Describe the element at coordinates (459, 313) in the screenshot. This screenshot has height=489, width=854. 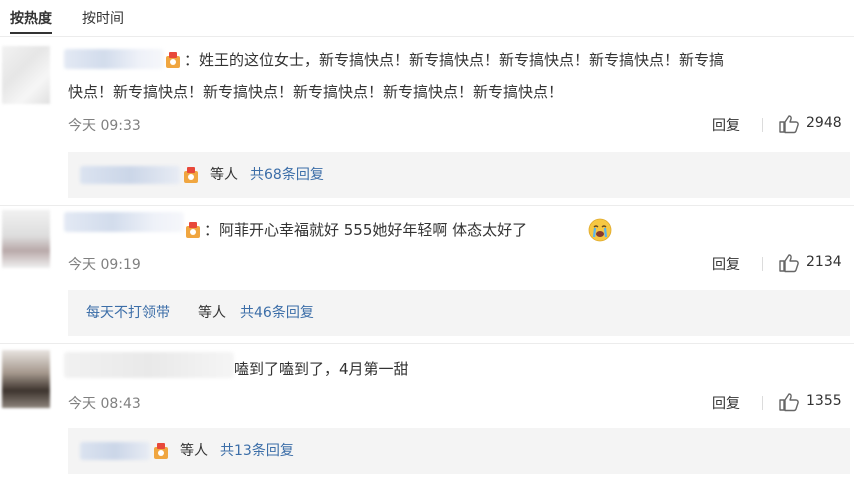
I see `sub-replies-box: 每天不打领带 等人 共46条回复` at that location.